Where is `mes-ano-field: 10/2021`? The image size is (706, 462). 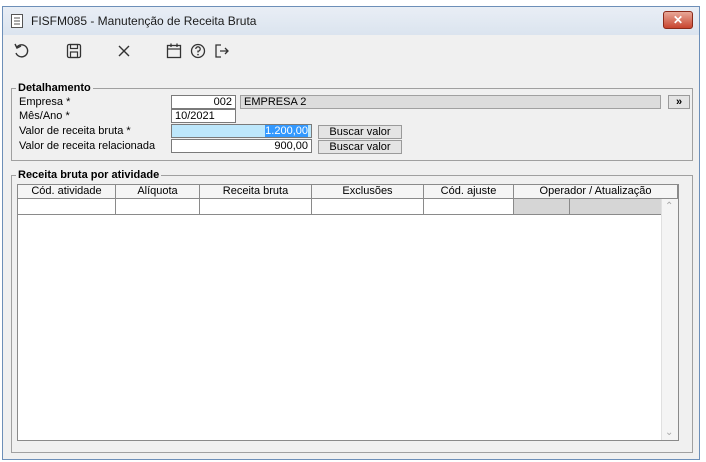 mes-ano-field: 10/2021 is located at coordinates (203, 116).